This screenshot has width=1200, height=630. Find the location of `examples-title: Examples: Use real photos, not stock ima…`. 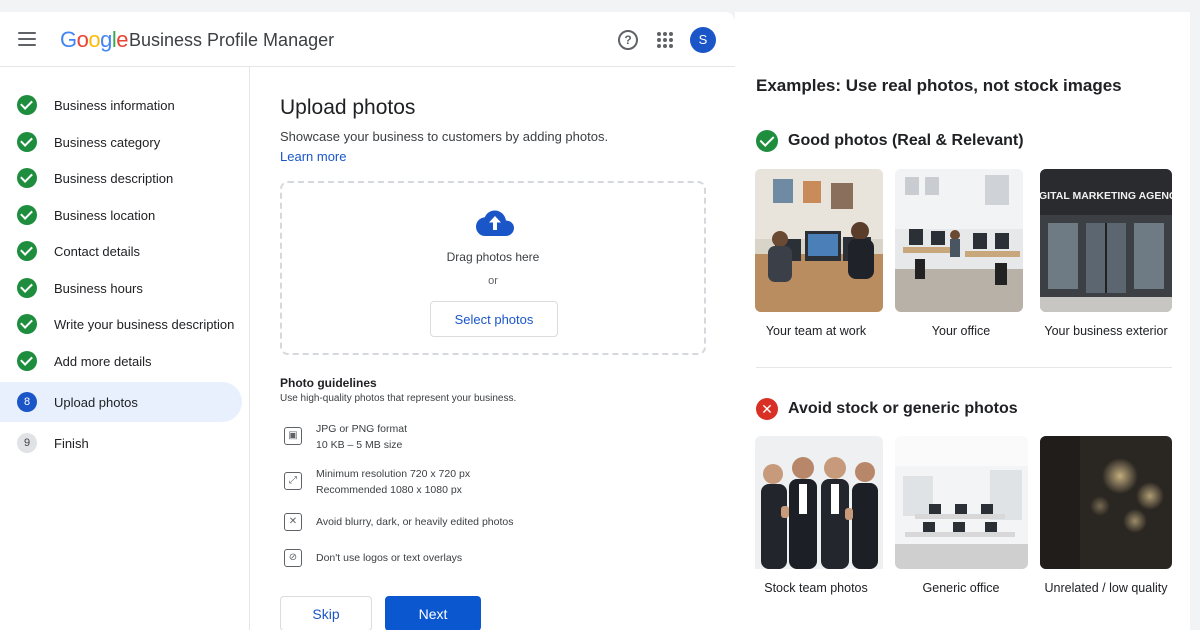

examples-title: Examples: Use real photos, not stock ima… is located at coordinates (939, 85).